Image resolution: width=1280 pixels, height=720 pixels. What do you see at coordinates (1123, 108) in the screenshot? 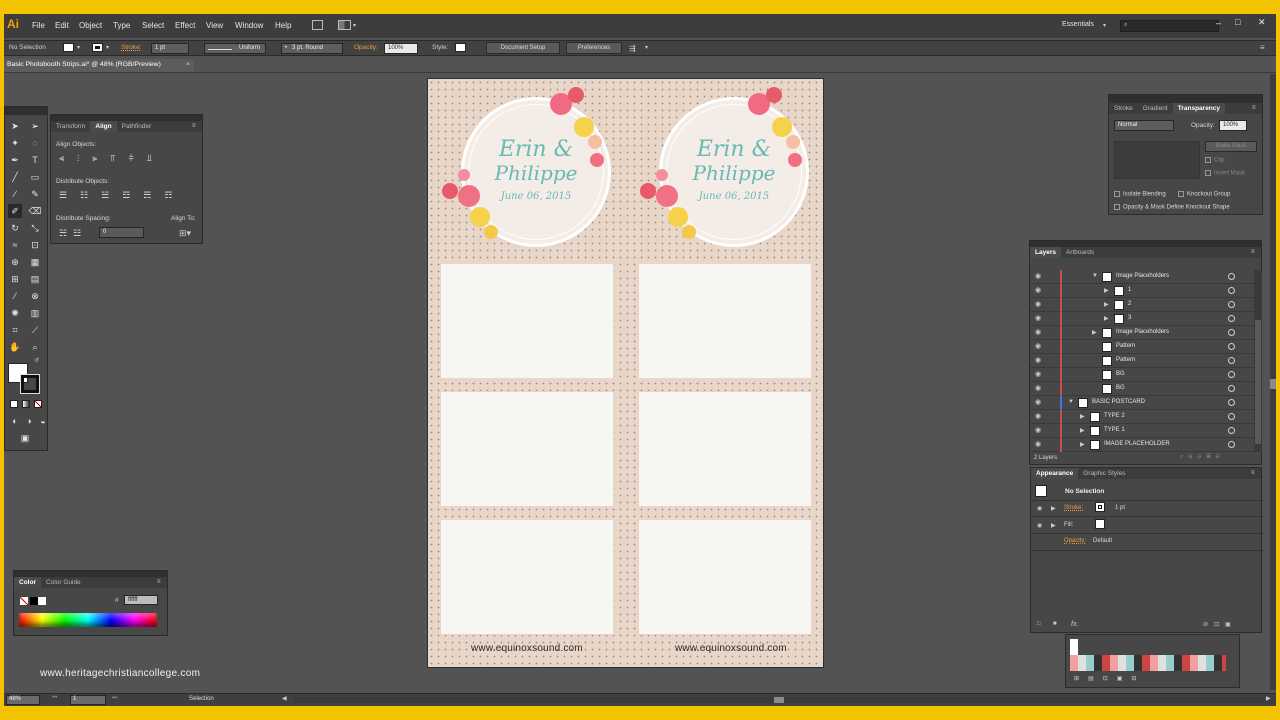
I see `tab-stroke: Stroke` at bounding box center [1123, 108].